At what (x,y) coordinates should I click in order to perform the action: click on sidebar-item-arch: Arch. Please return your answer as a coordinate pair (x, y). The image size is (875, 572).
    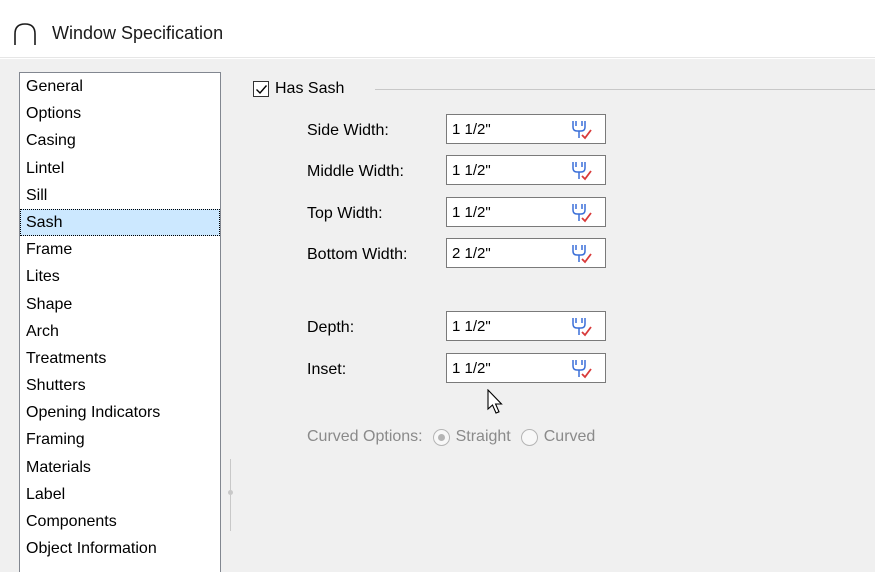
    Looking at the image, I should click on (120, 331).